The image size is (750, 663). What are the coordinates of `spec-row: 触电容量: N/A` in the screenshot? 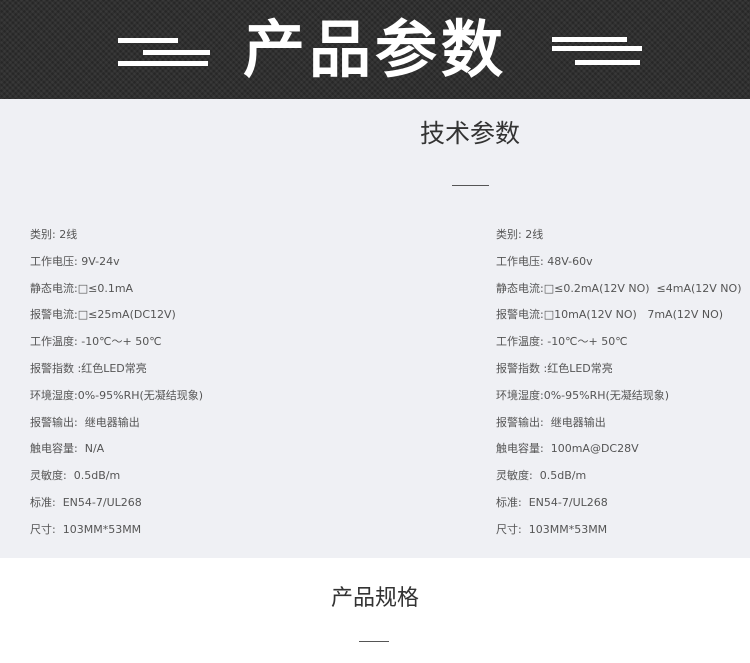 It's located at (67, 449).